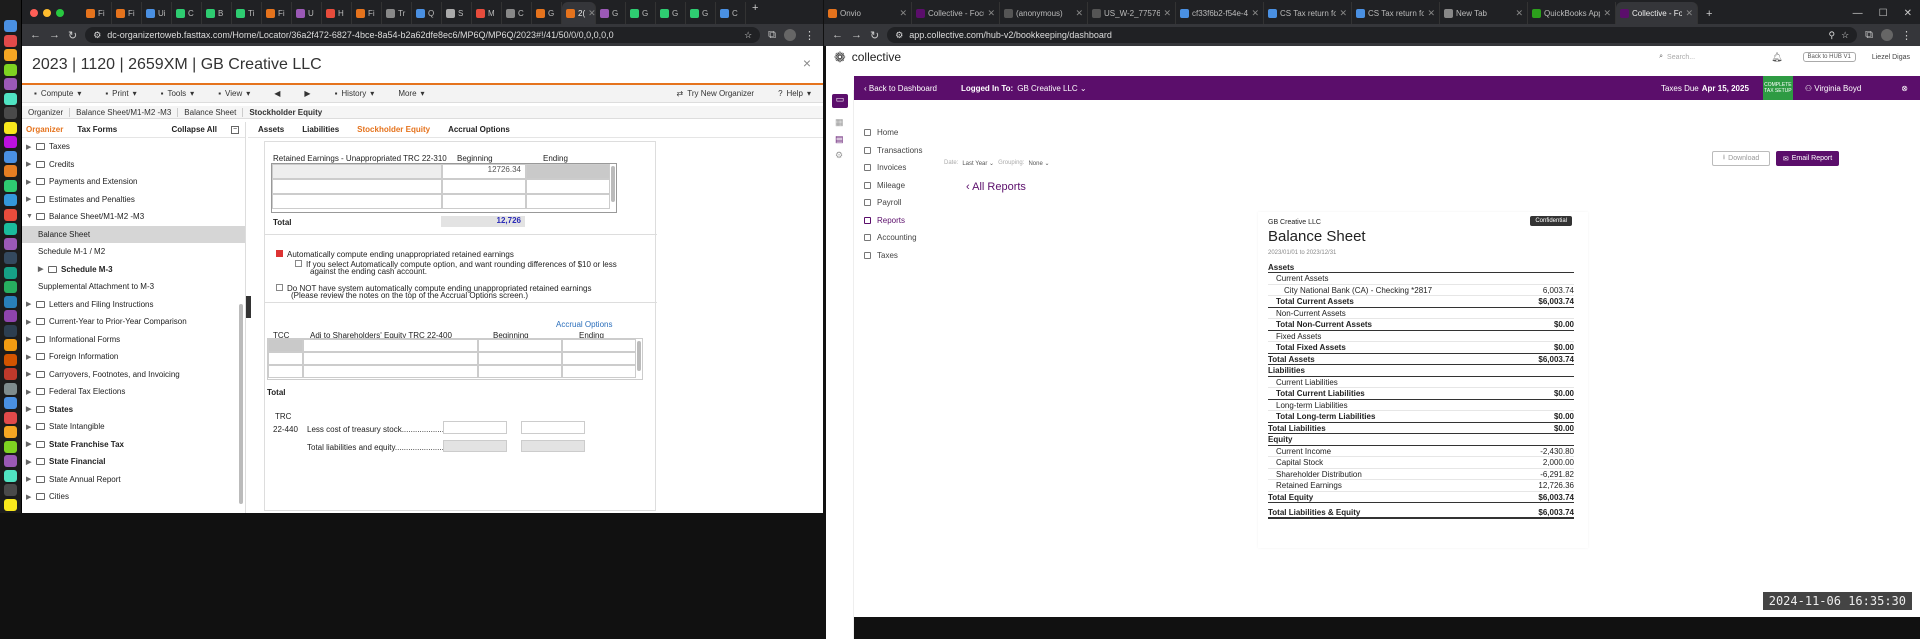 The width and height of the screenshot is (1920, 639). What do you see at coordinates (1572, 13) in the screenshot?
I see `browser-tab: QuickBooks App ✕` at bounding box center [1572, 13].